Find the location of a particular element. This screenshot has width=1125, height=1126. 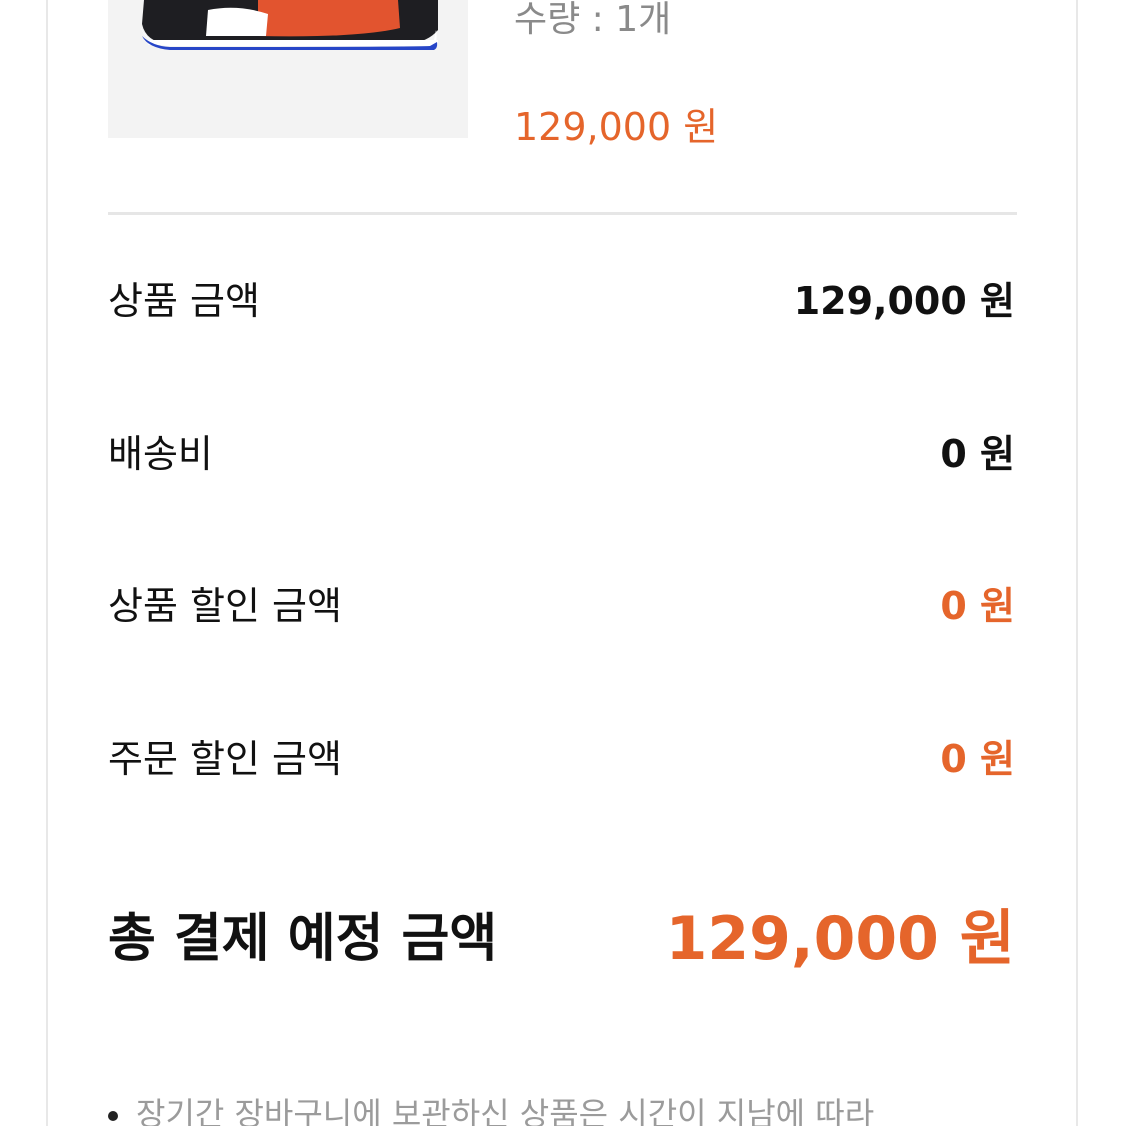

shipping-fee-row: 배송비 0 원 is located at coordinates (561, 450).